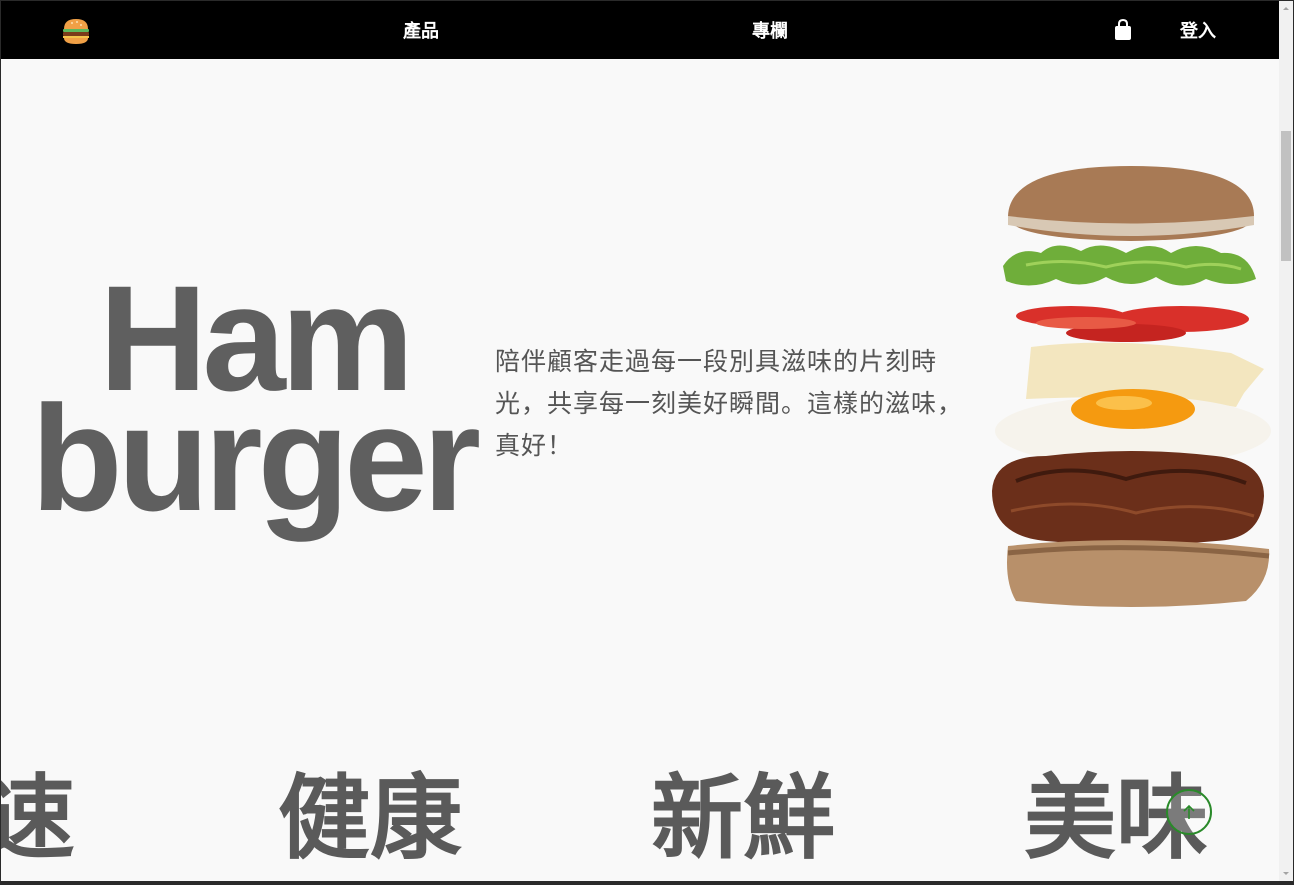 This screenshot has width=1294, height=885. I want to click on nav-products-link: 產品, so click(421, 30).